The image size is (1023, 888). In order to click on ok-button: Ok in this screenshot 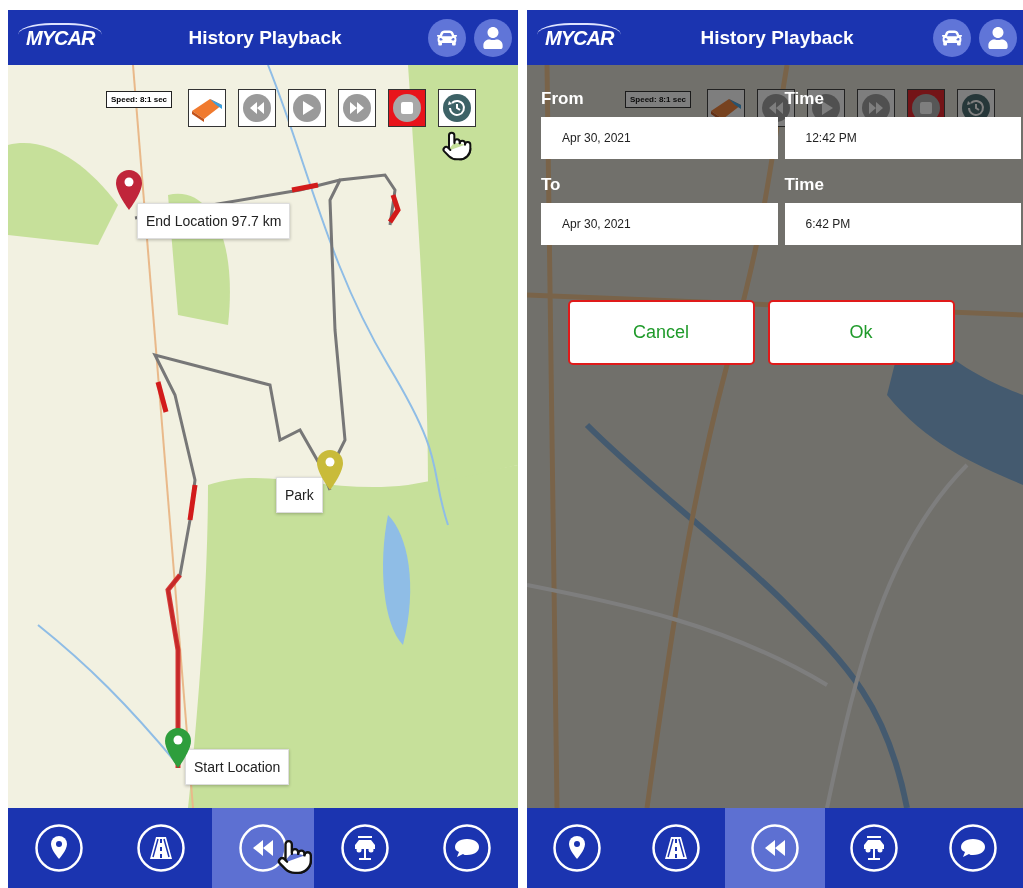, I will do `click(861, 332)`.